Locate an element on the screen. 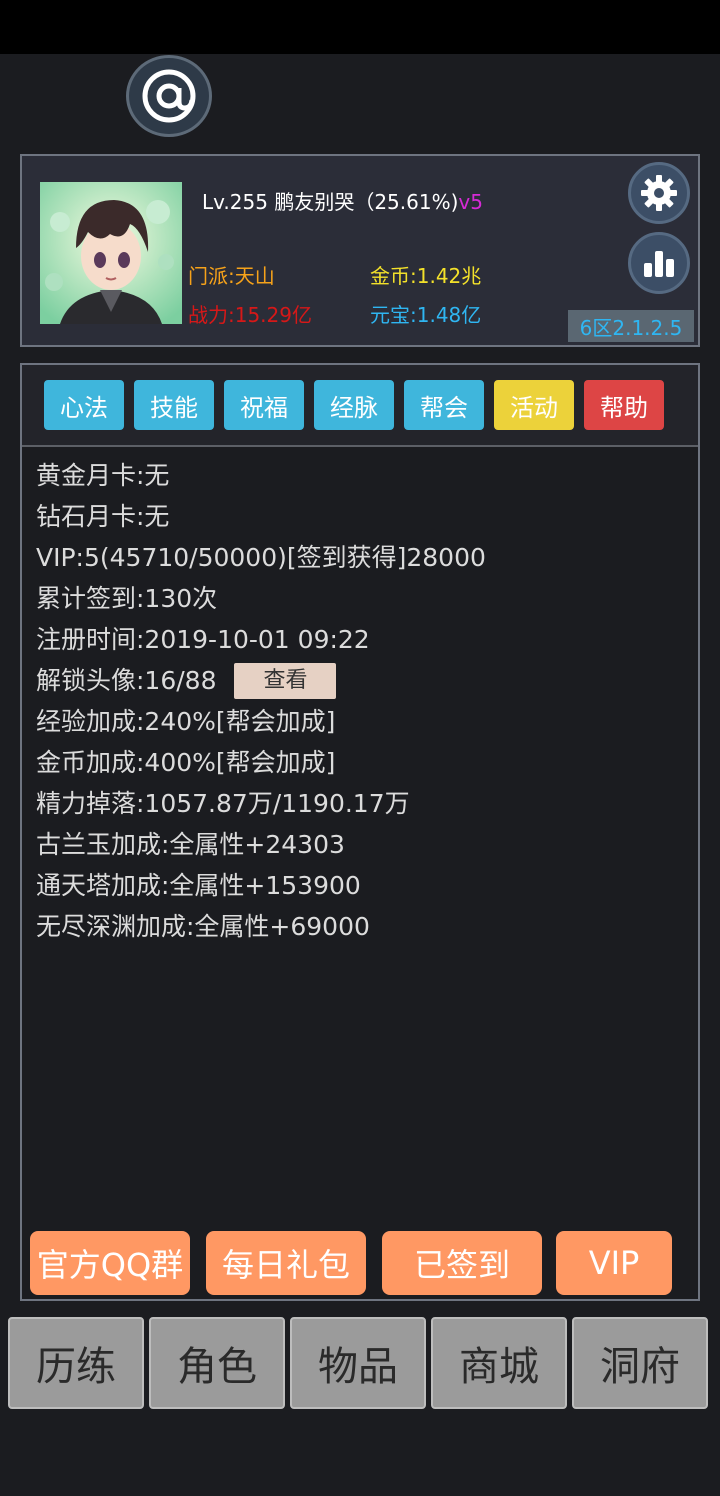  signed-button: 已签到 is located at coordinates (462, 1263).